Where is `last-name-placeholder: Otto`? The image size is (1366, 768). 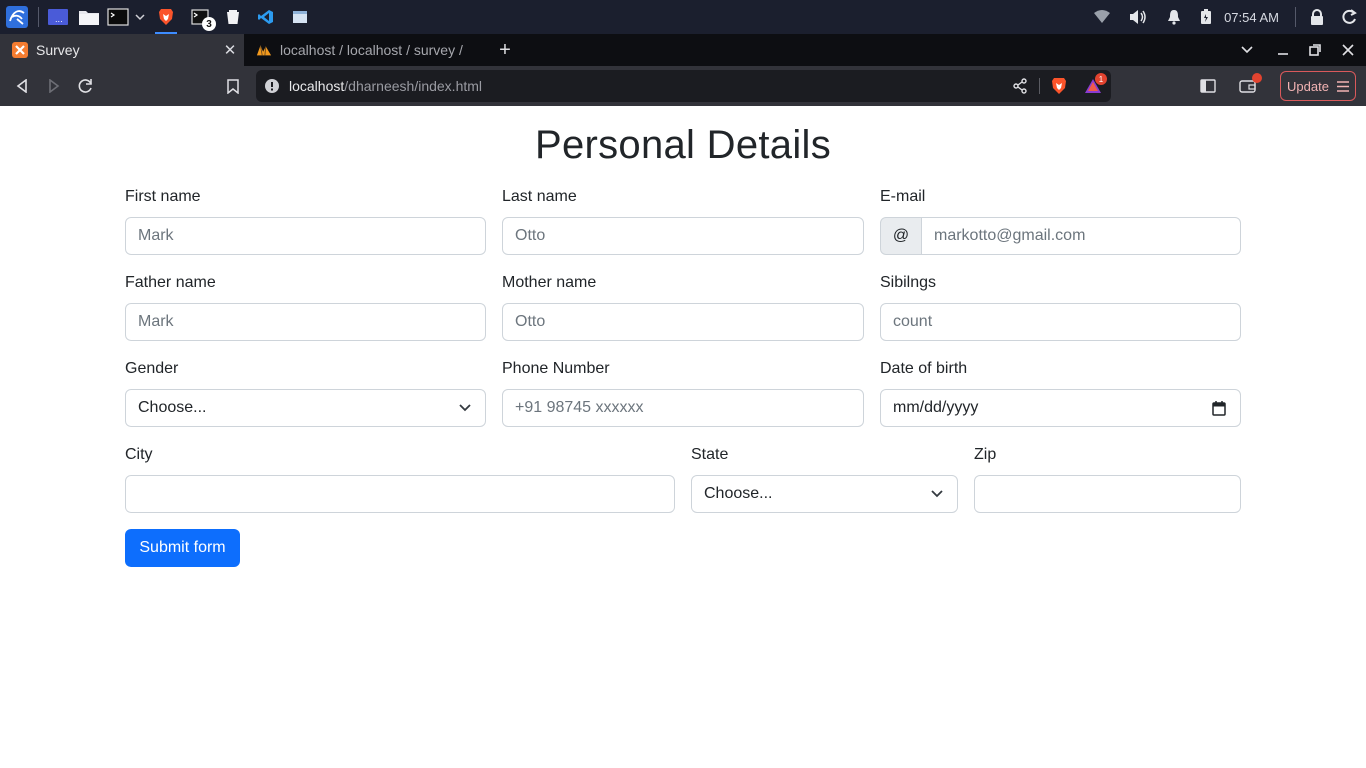
last-name-placeholder: Otto is located at coordinates (530, 235).